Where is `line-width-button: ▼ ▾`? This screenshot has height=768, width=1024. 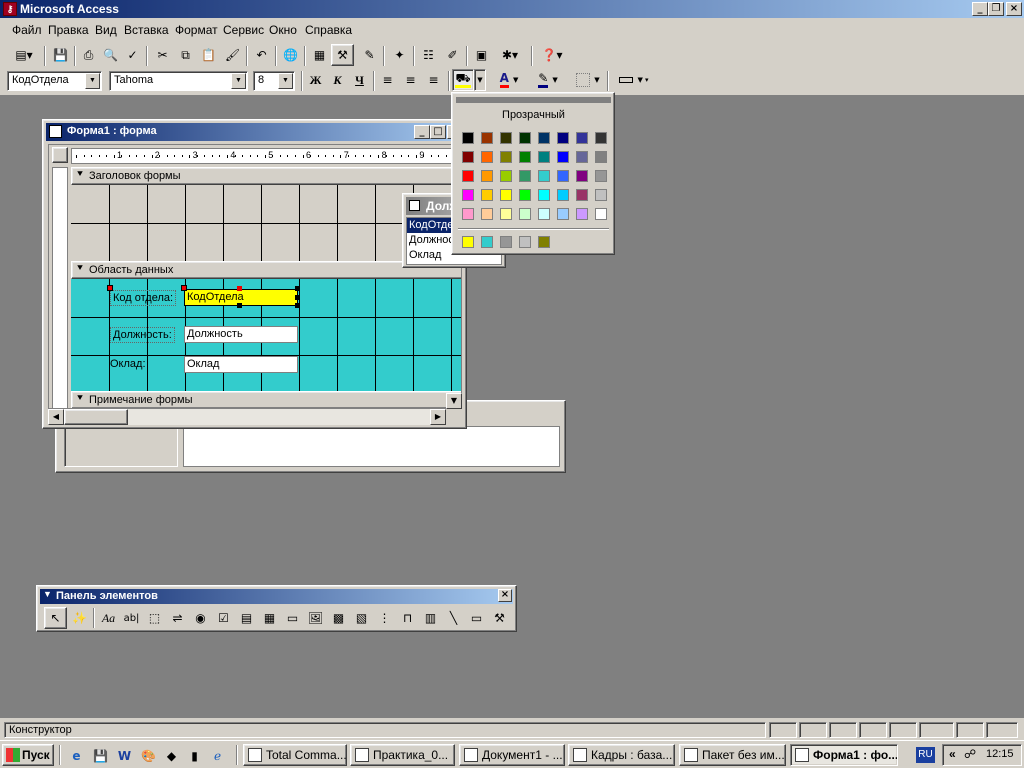
line-width-button: ▼ ▾ is located at coordinates (634, 80).